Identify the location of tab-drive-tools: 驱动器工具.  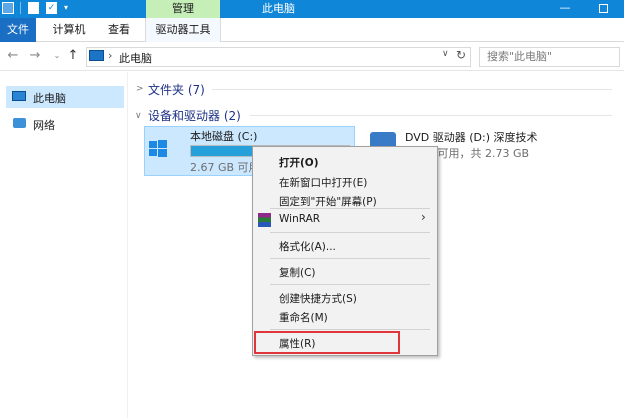
(183, 30).